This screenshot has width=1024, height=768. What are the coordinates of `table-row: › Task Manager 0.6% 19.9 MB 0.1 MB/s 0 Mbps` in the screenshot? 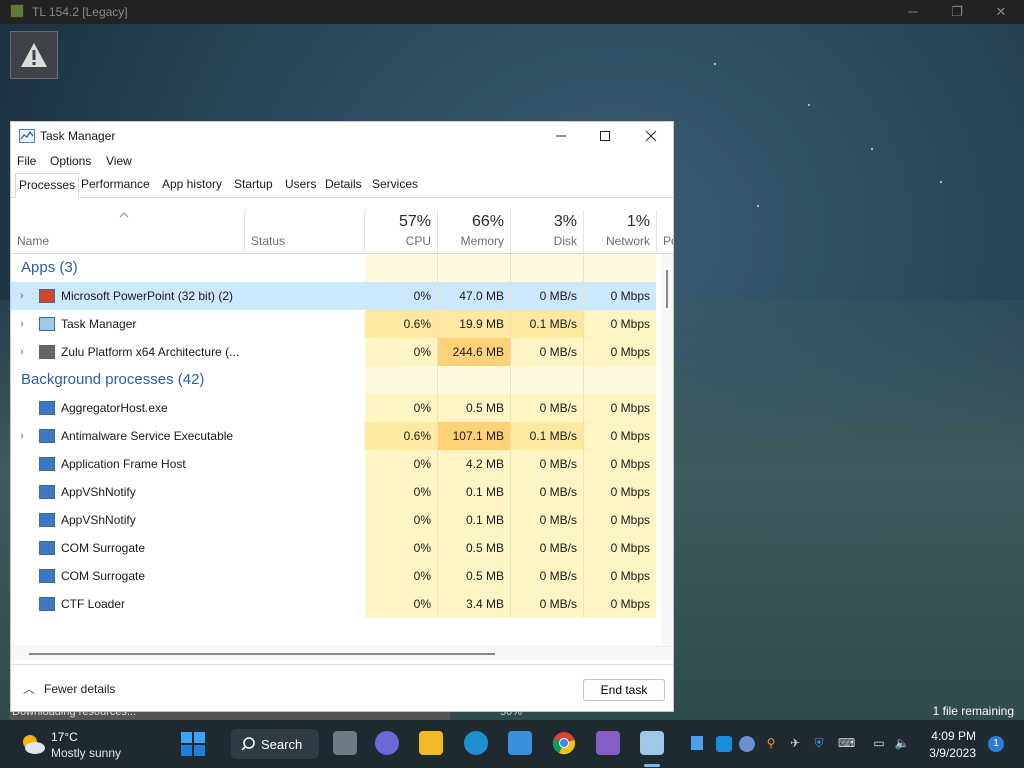 It's located at (333, 324).